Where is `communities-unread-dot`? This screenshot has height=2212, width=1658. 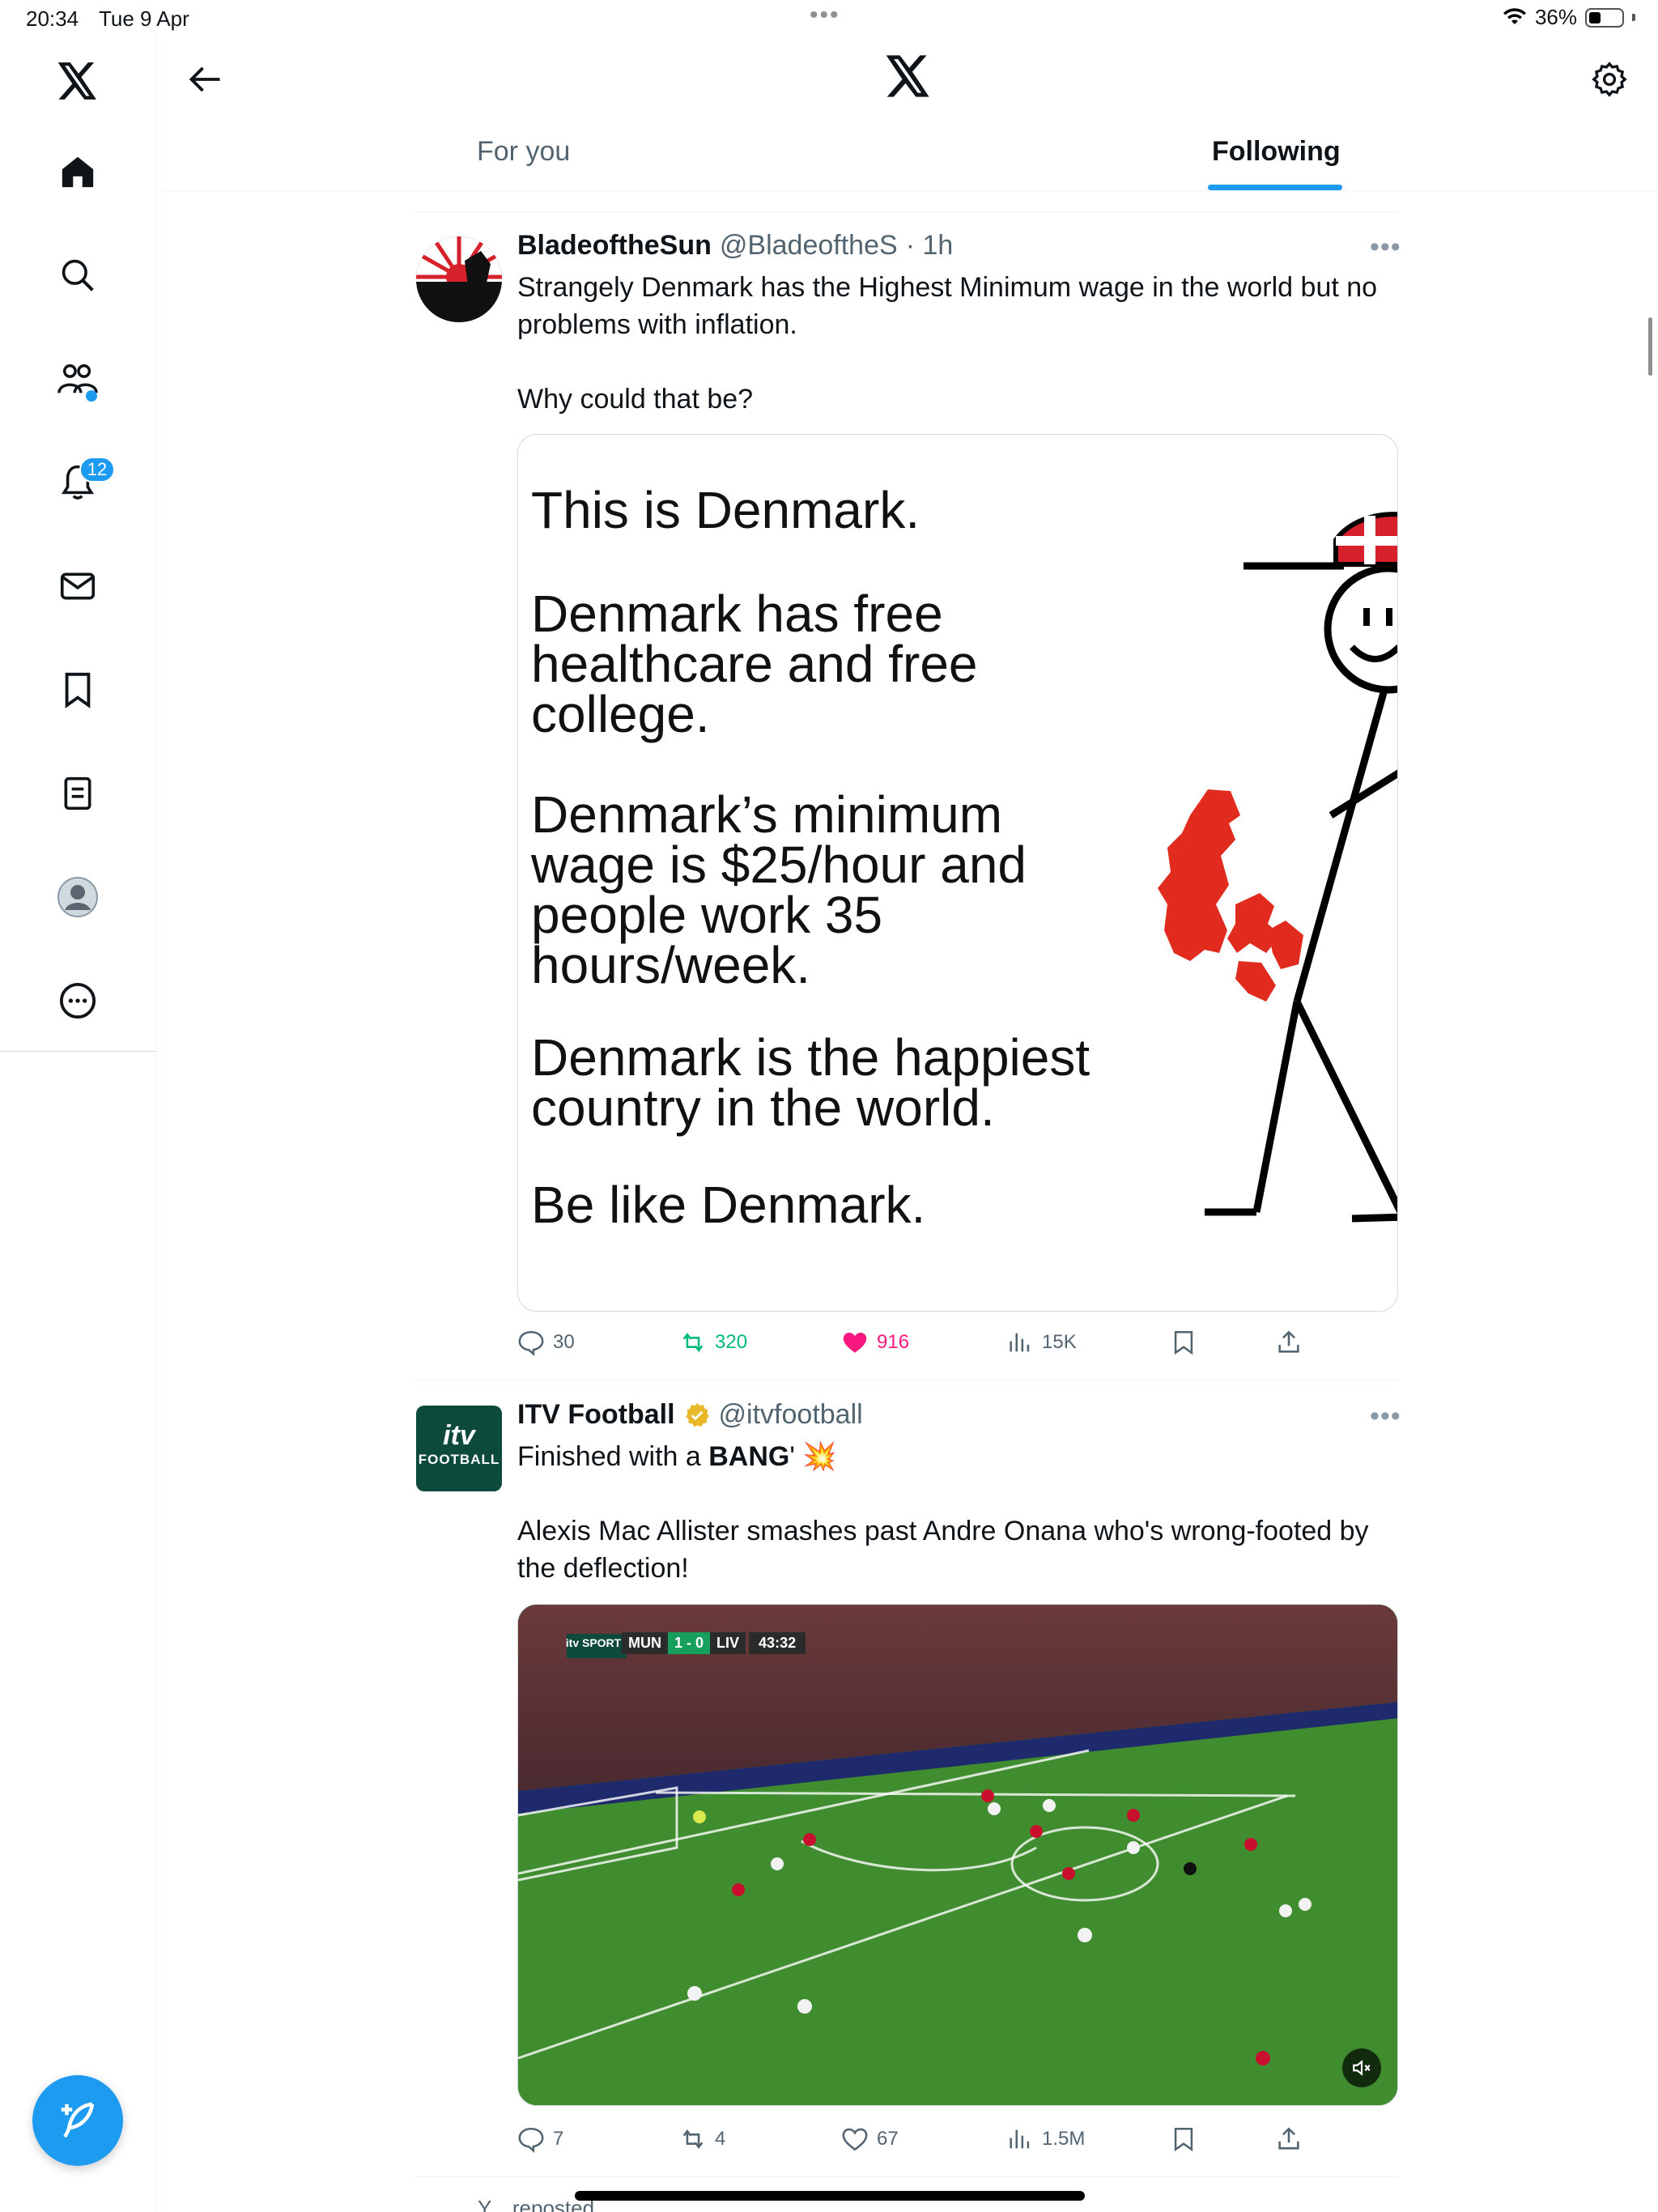 communities-unread-dot is located at coordinates (91, 396).